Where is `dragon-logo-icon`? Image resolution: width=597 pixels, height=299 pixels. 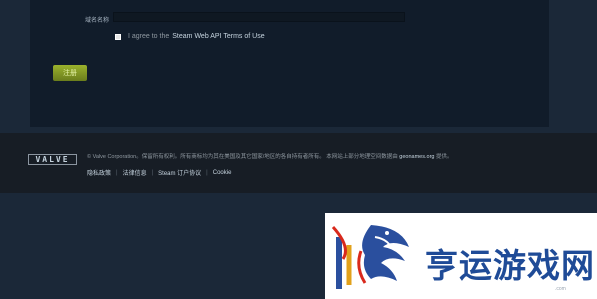 dragon-logo-icon is located at coordinates (370, 257).